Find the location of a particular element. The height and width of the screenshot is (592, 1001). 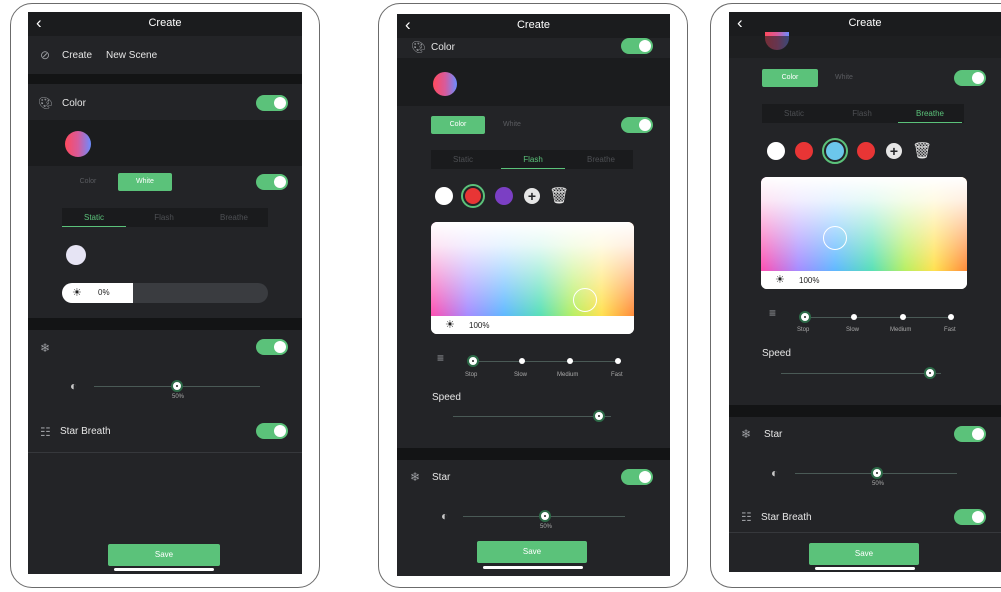

speed-menu-icon: ≡ is located at coordinates (441, 358).